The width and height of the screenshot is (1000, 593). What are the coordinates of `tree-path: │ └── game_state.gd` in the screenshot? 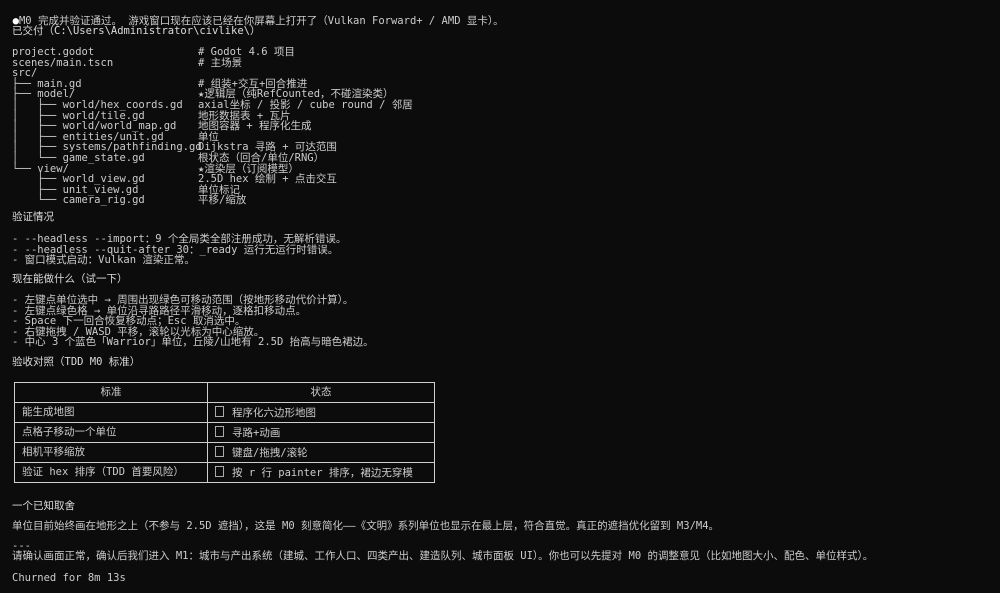 It's located at (78, 157).